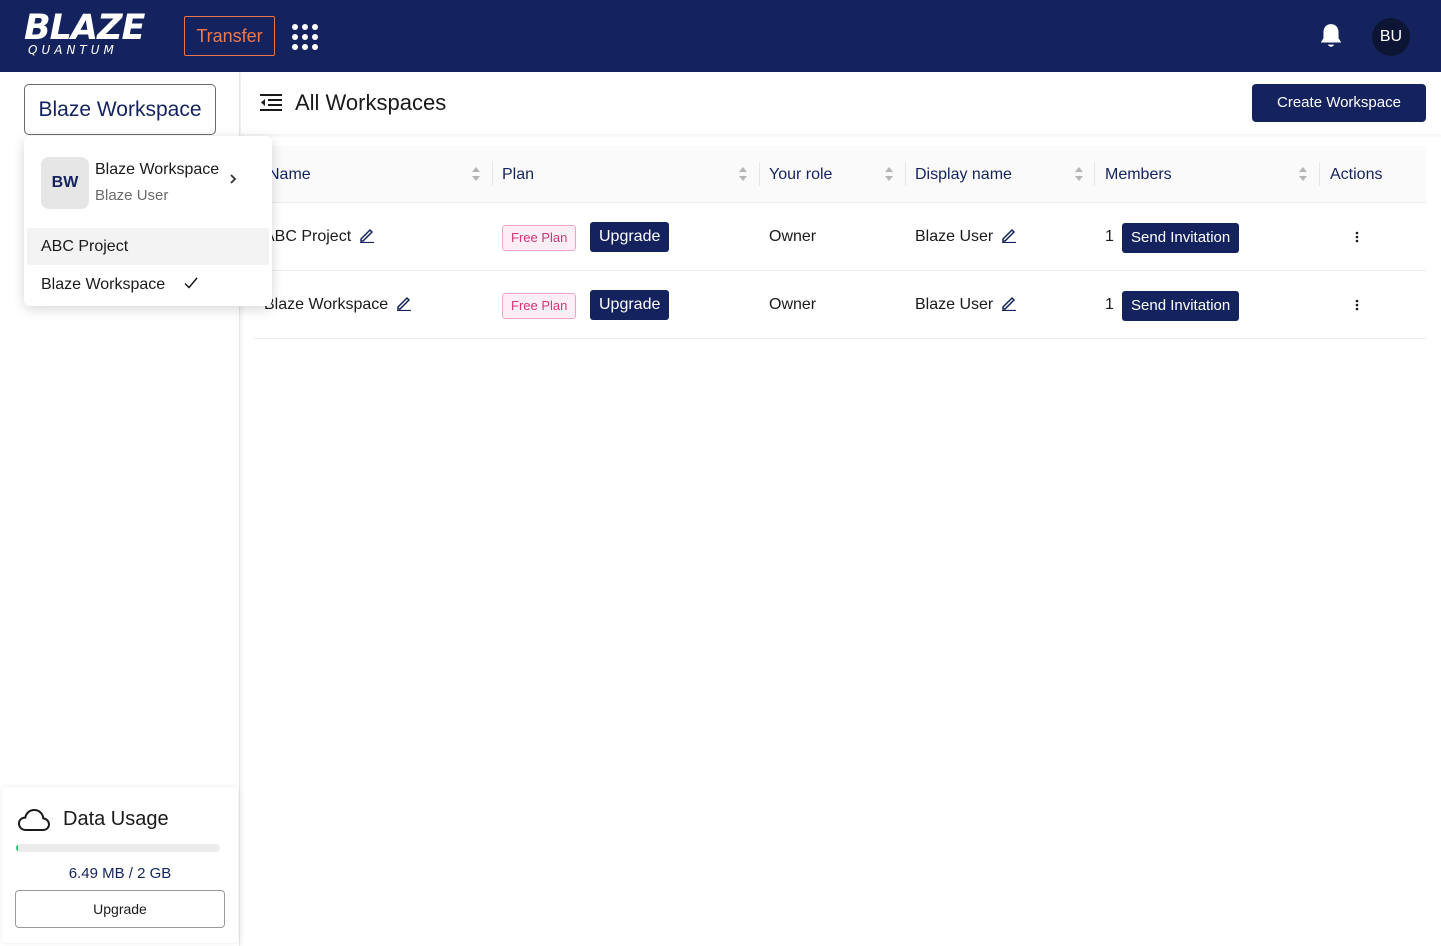 Image resolution: width=1441 pixels, height=946 pixels. Describe the element at coordinates (518, 174) in the screenshot. I see `column-header-plan: Plan` at that location.